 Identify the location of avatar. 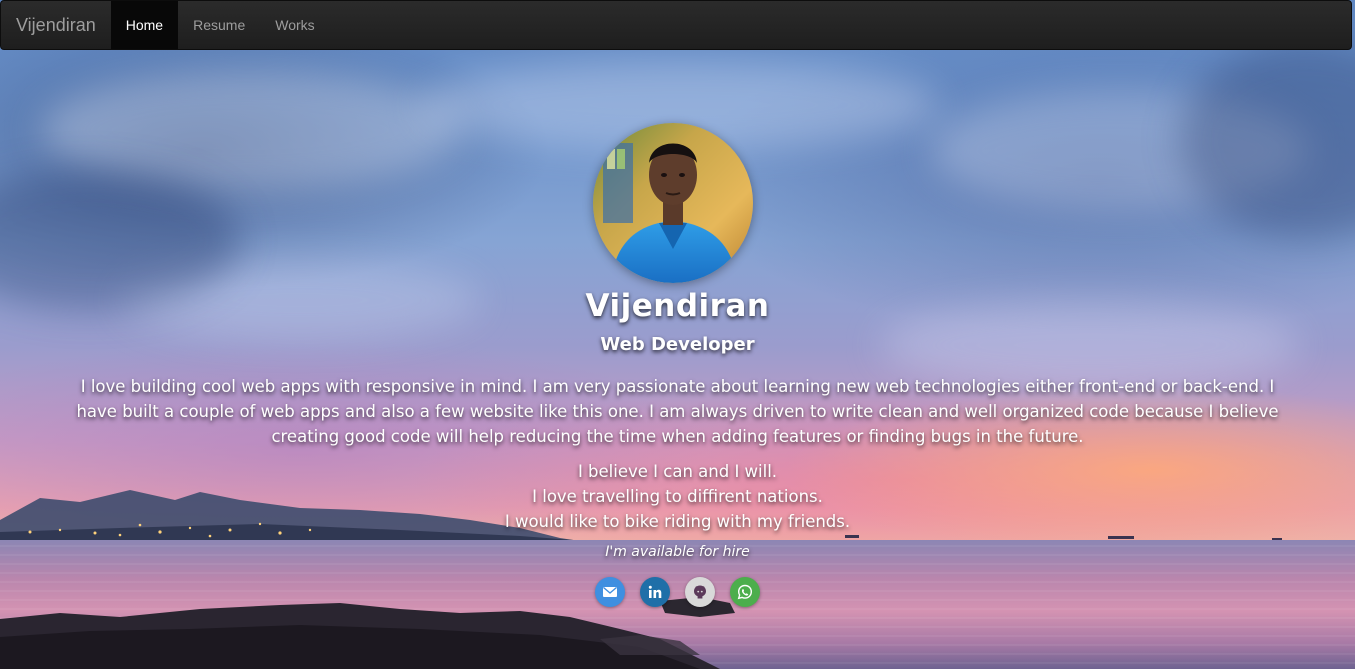
(673, 203).